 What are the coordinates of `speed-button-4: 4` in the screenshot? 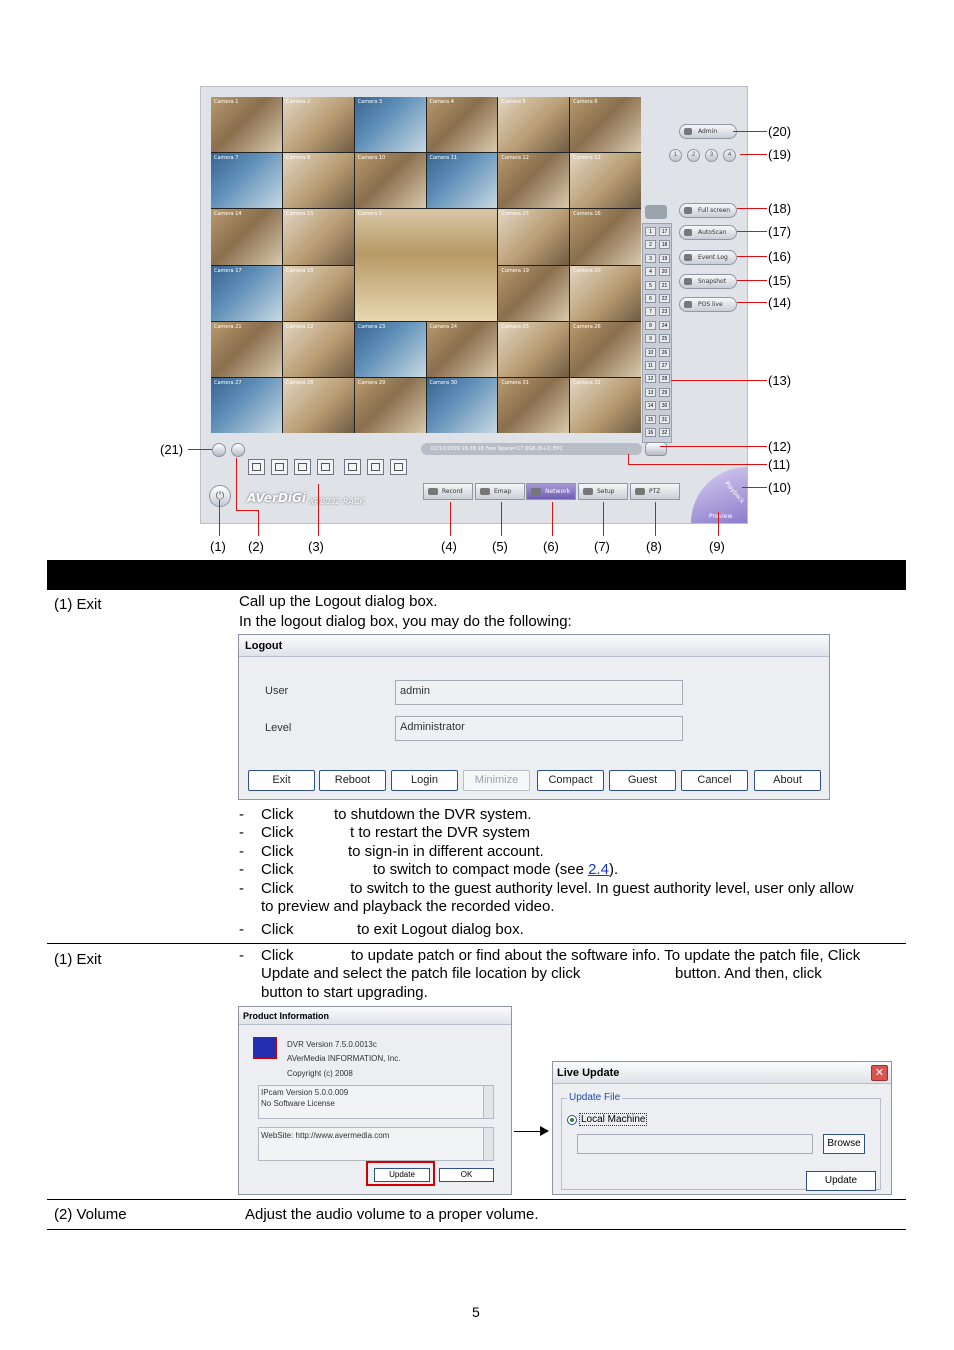 It's located at (729, 155).